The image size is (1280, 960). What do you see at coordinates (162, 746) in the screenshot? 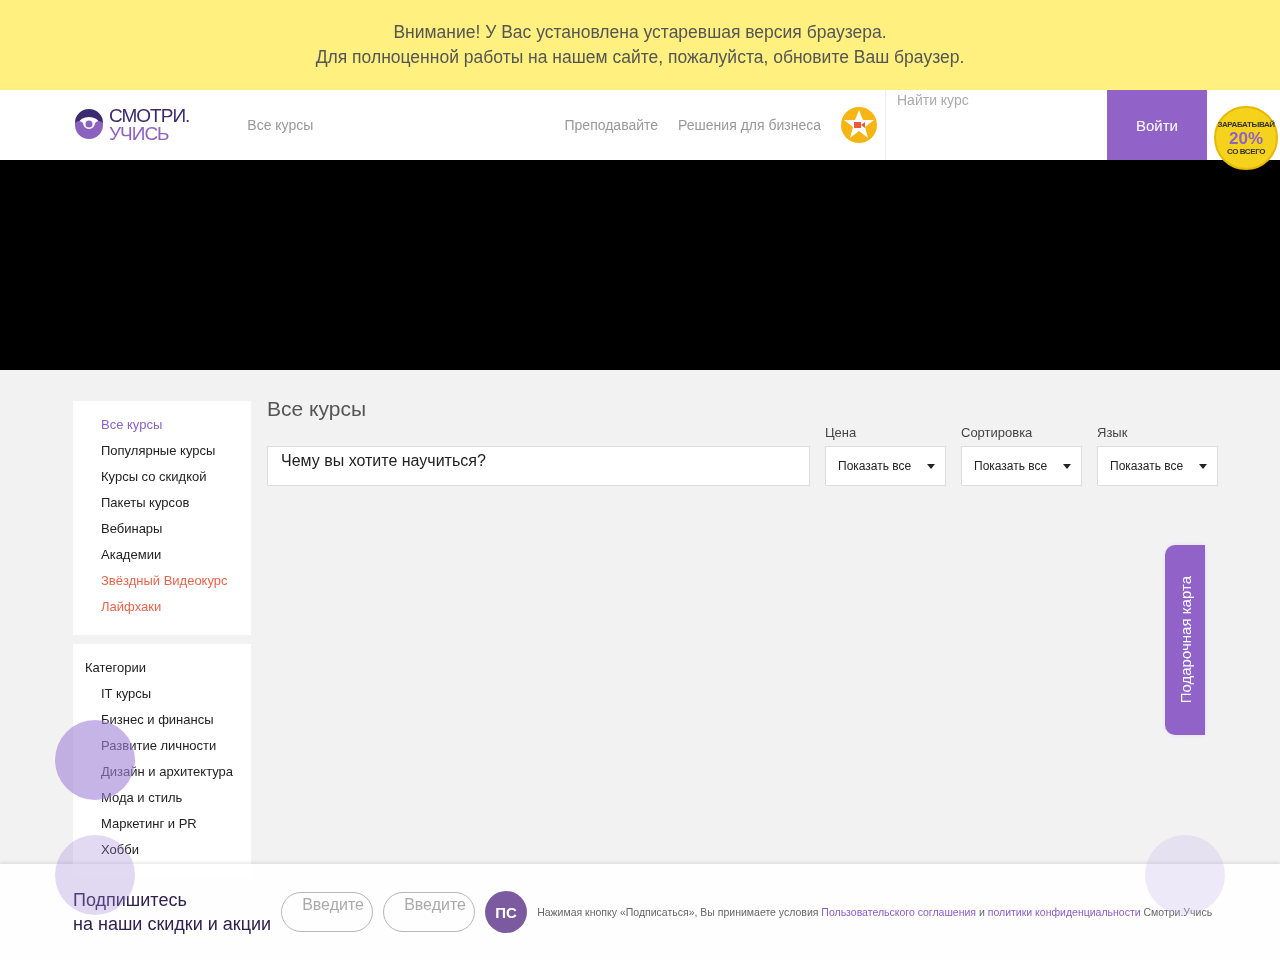
I see `sidebar-item: Развитие личности` at bounding box center [162, 746].